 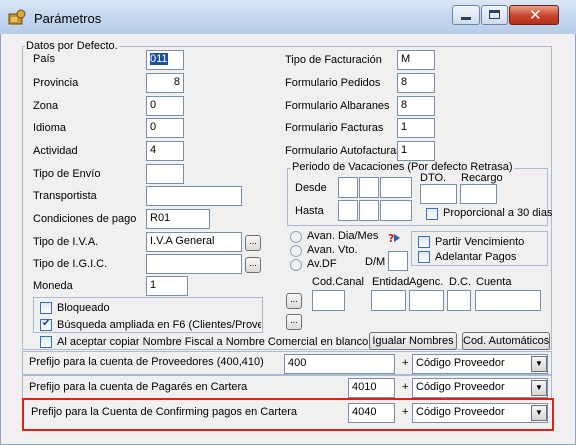 I want to click on recargo-label: Recargo, so click(x=482, y=178).